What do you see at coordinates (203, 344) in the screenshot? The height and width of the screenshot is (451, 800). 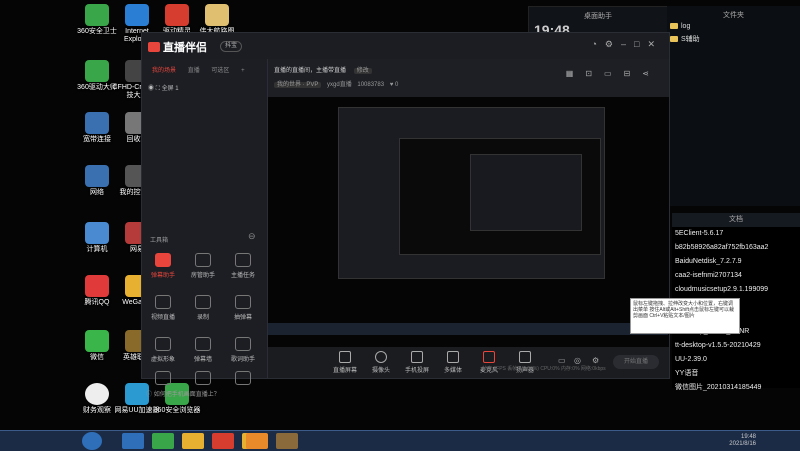 I see `wall-icon` at bounding box center [203, 344].